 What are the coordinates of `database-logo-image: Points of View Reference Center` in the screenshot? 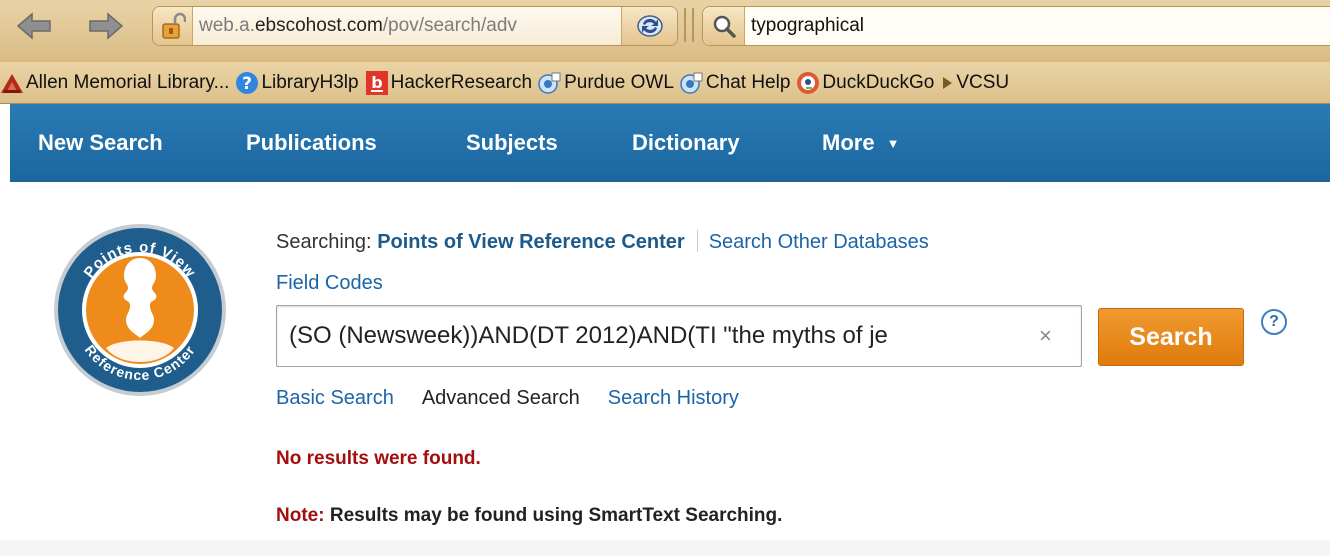 It's located at (140, 310).